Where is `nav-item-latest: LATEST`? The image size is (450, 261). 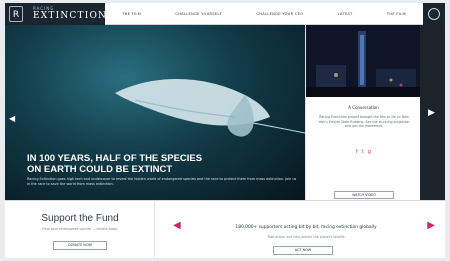
nav-item-latest: LATEST is located at coordinates (345, 14).